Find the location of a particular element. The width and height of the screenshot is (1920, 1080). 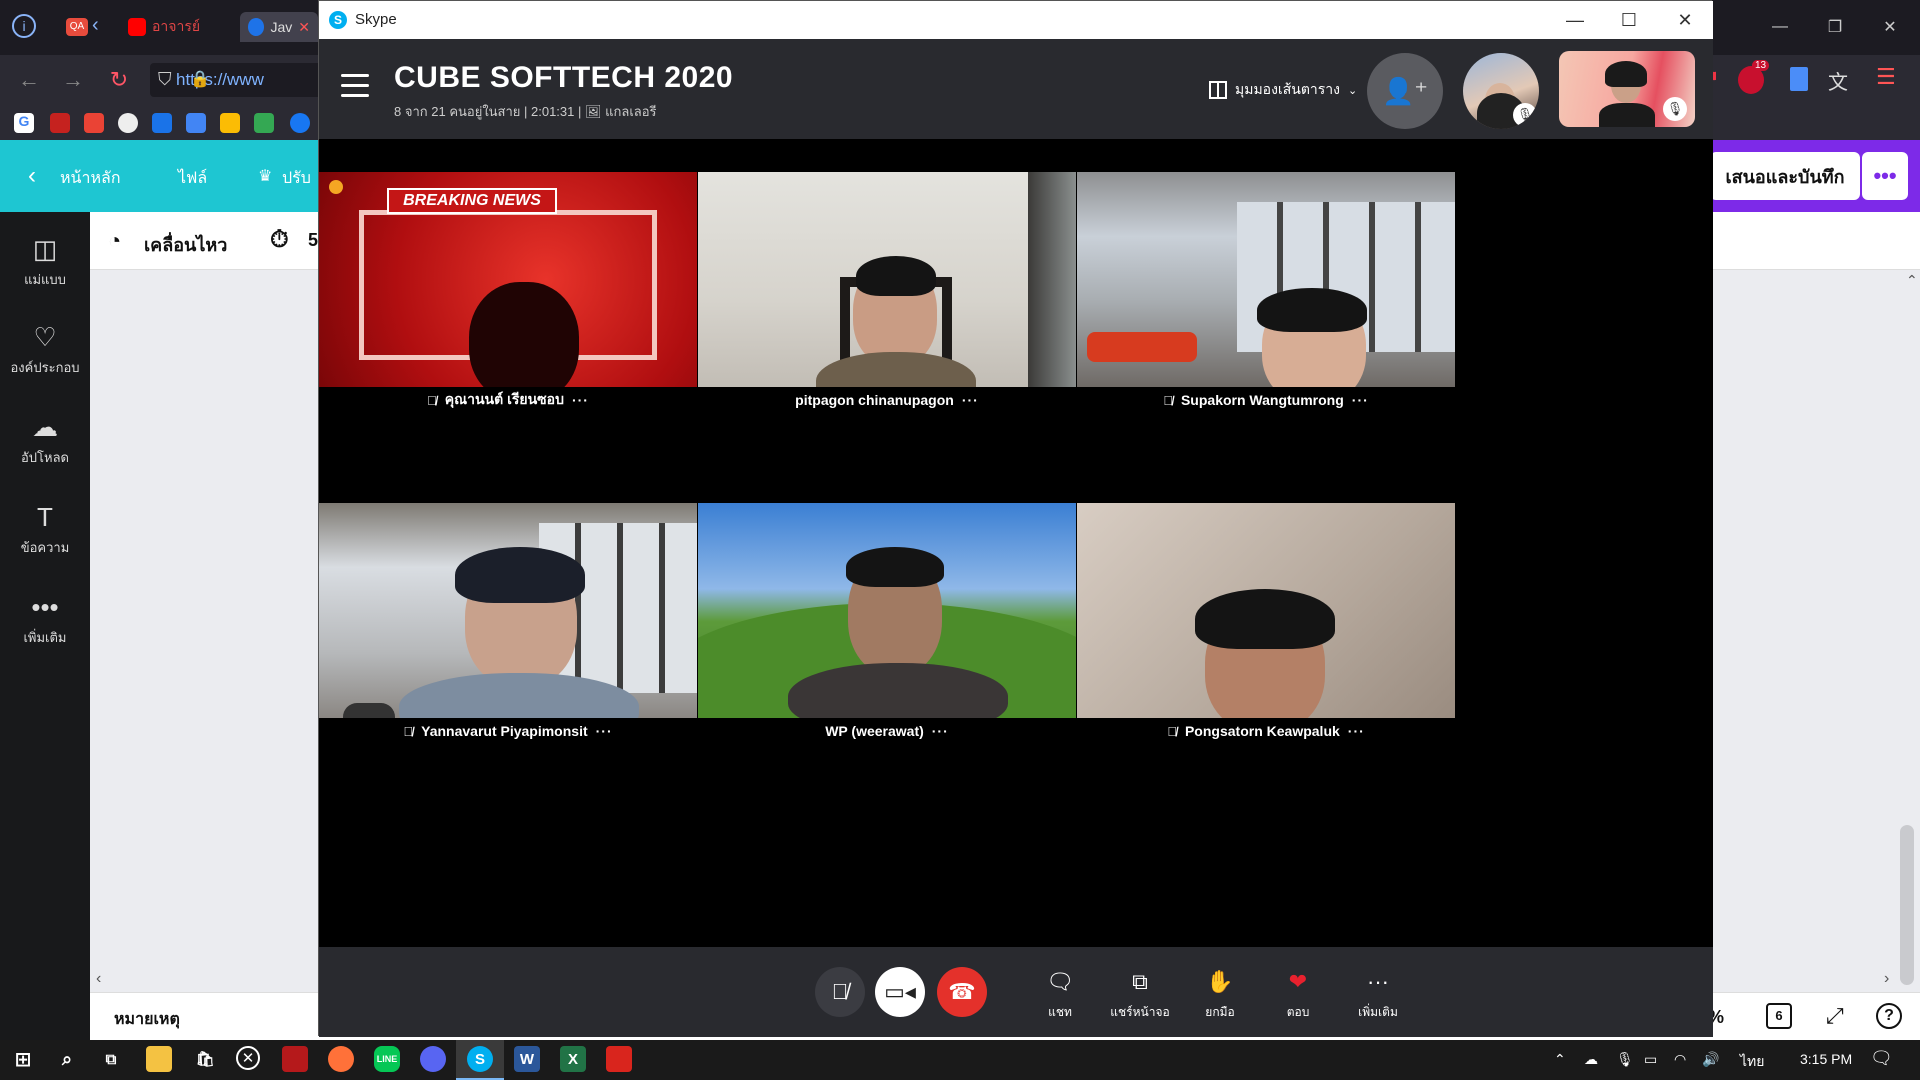

maximize-icon: ☐ is located at coordinates (1629, 20).